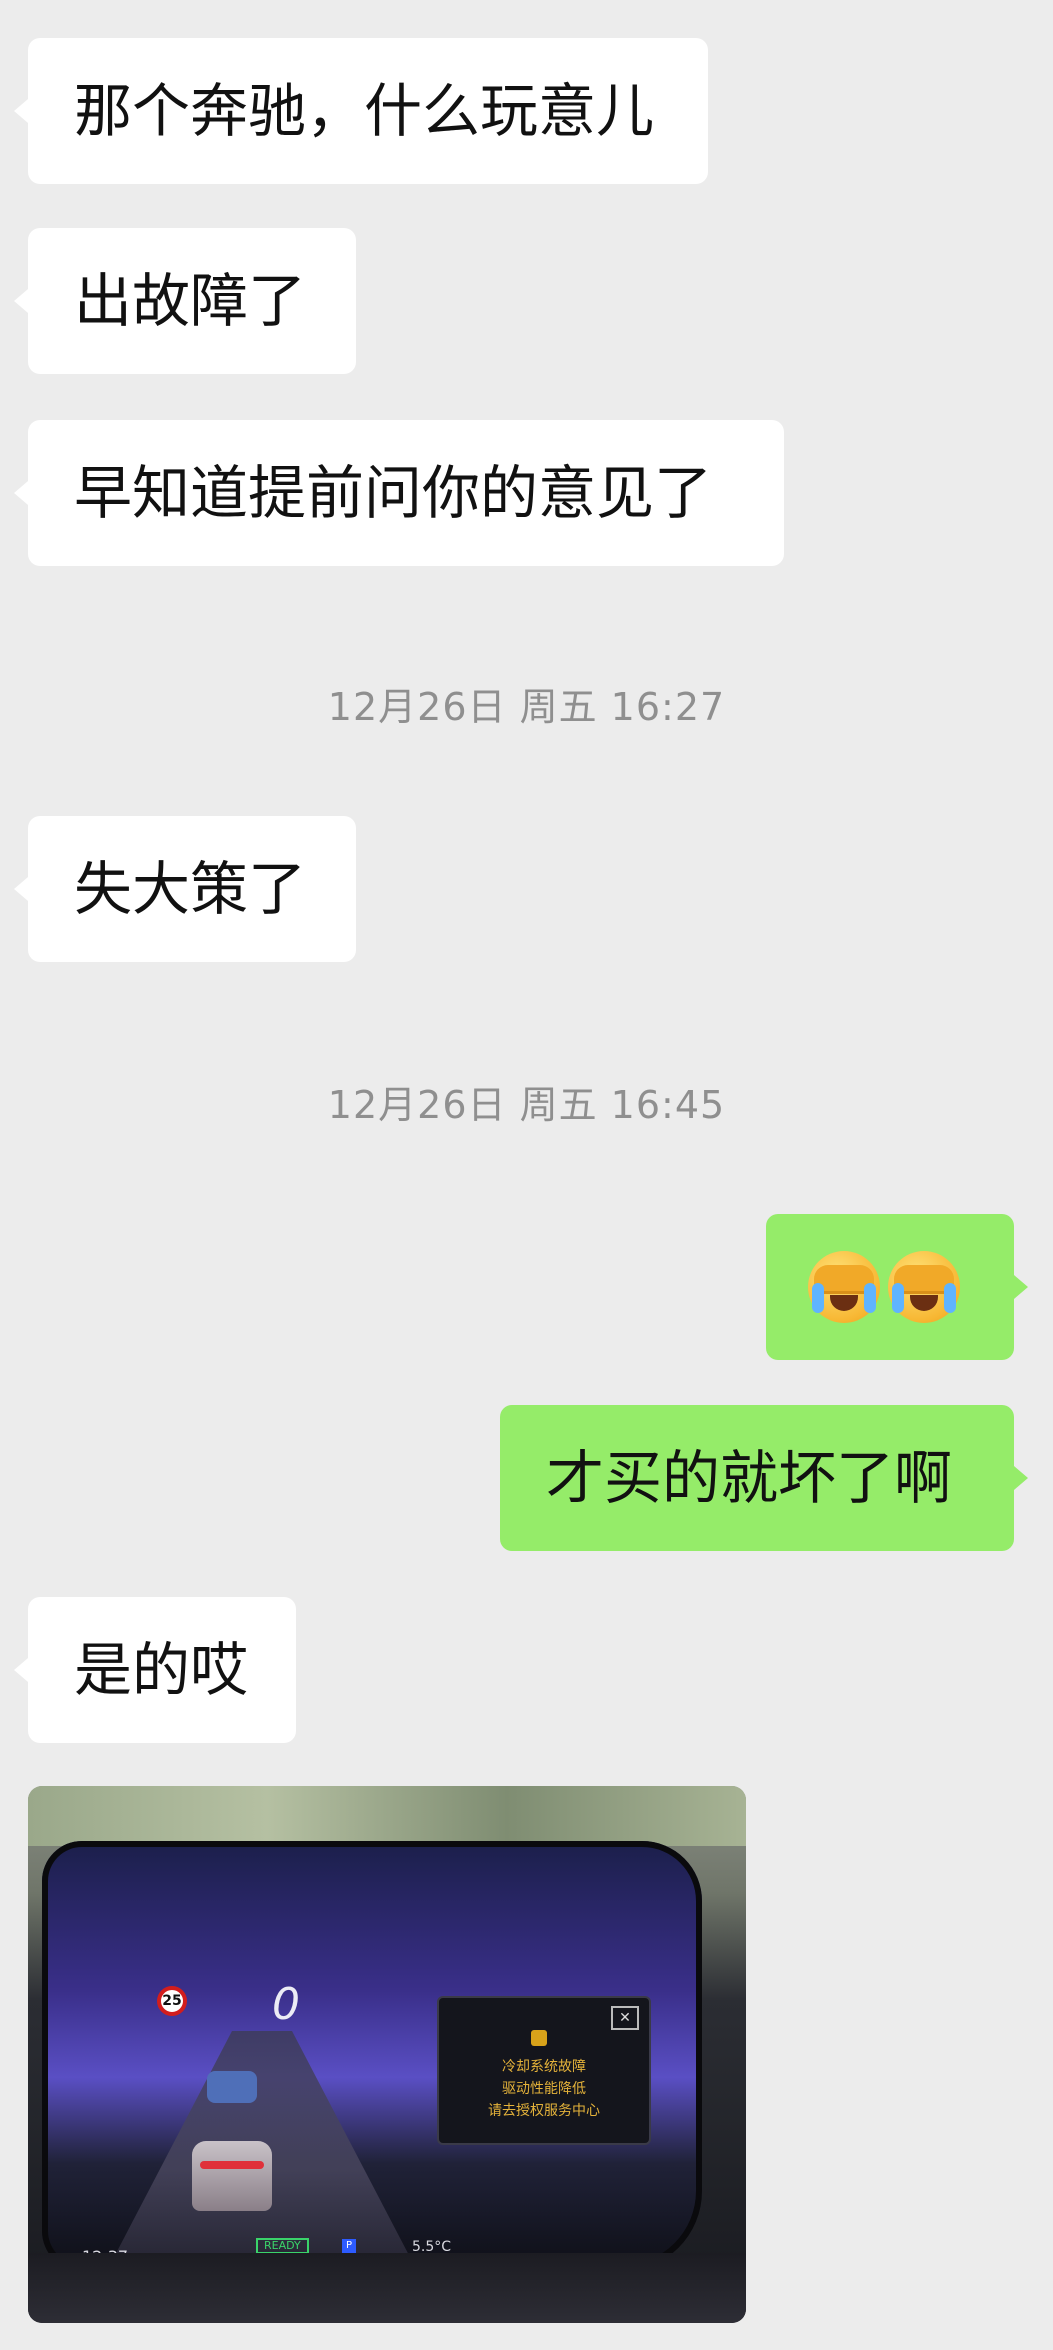 The height and width of the screenshot is (2350, 1053). I want to click on speed-readout: 0, so click(286, 2004).